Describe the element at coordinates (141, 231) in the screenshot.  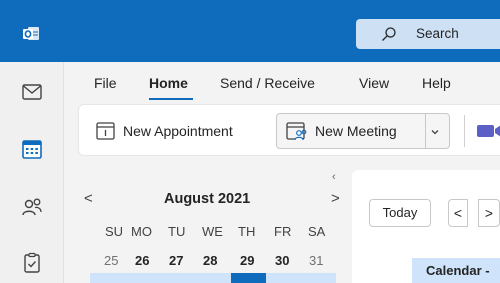
I see `weekday-label: MO` at that location.